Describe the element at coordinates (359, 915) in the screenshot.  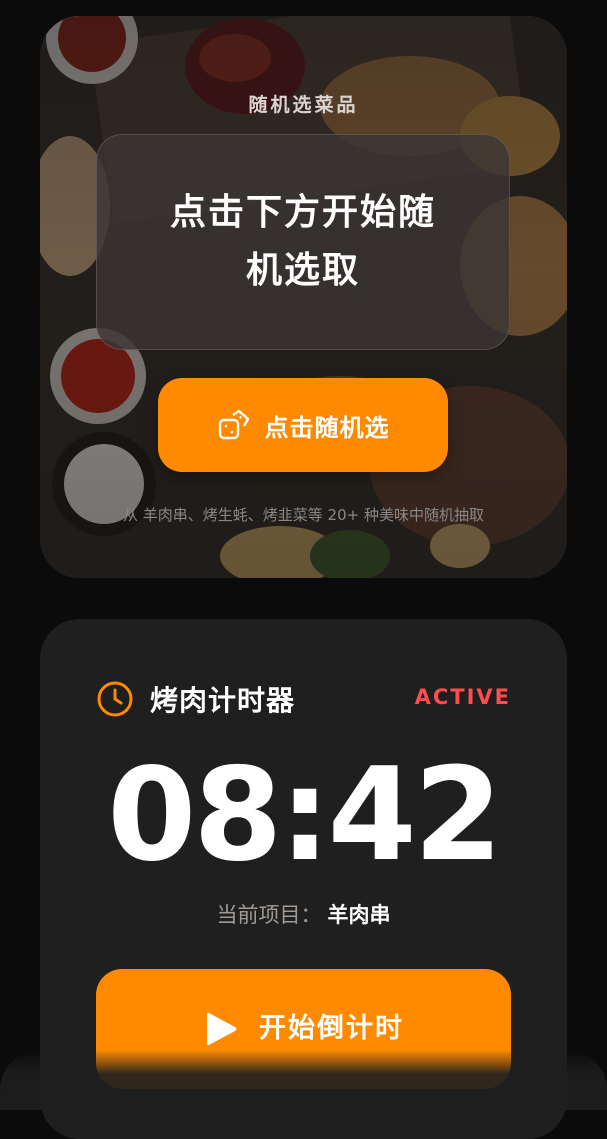
I see `current-item-value: 羊肉串` at that location.